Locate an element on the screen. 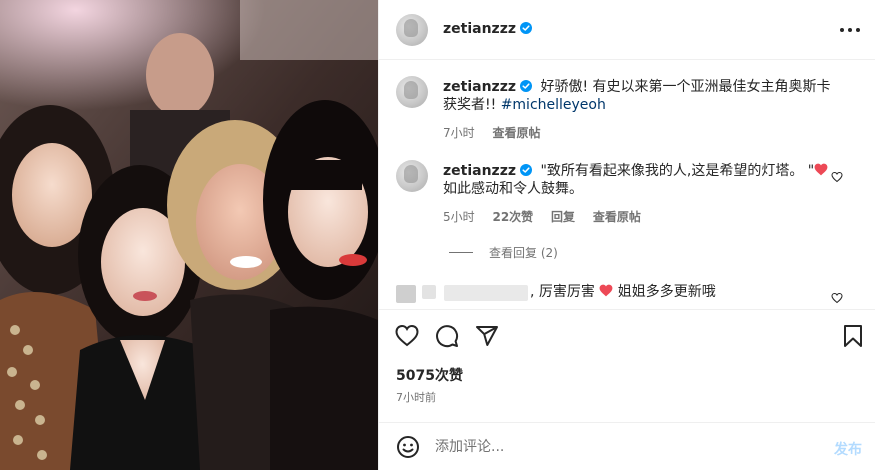 The height and width of the screenshot is (470, 875). reply-button: 回复 is located at coordinates (563, 217).